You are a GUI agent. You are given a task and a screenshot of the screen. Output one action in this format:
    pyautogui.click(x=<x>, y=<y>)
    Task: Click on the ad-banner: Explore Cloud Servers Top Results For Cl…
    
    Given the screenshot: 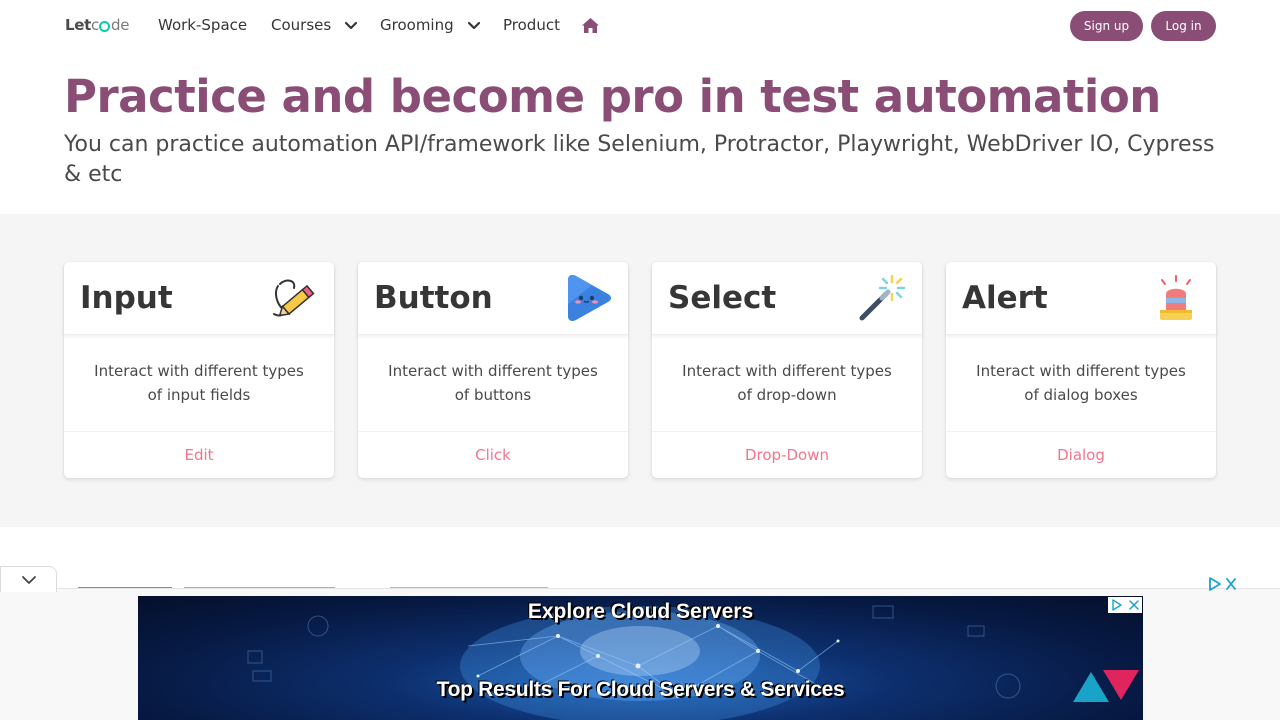 What is the action you would take?
    pyautogui.click(x=640, y=658)
    